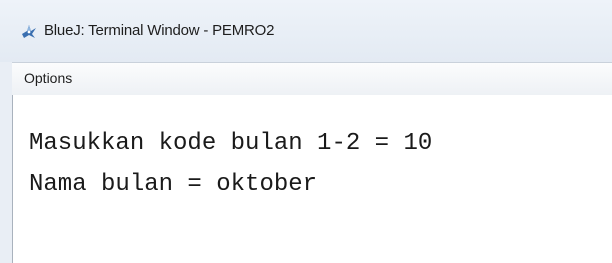 This screenshot has width=612, height=263. What do you see at coordinates (48, 78) in the screenshot?
I see `options-menu: Options` at bounding box center [48, 78].